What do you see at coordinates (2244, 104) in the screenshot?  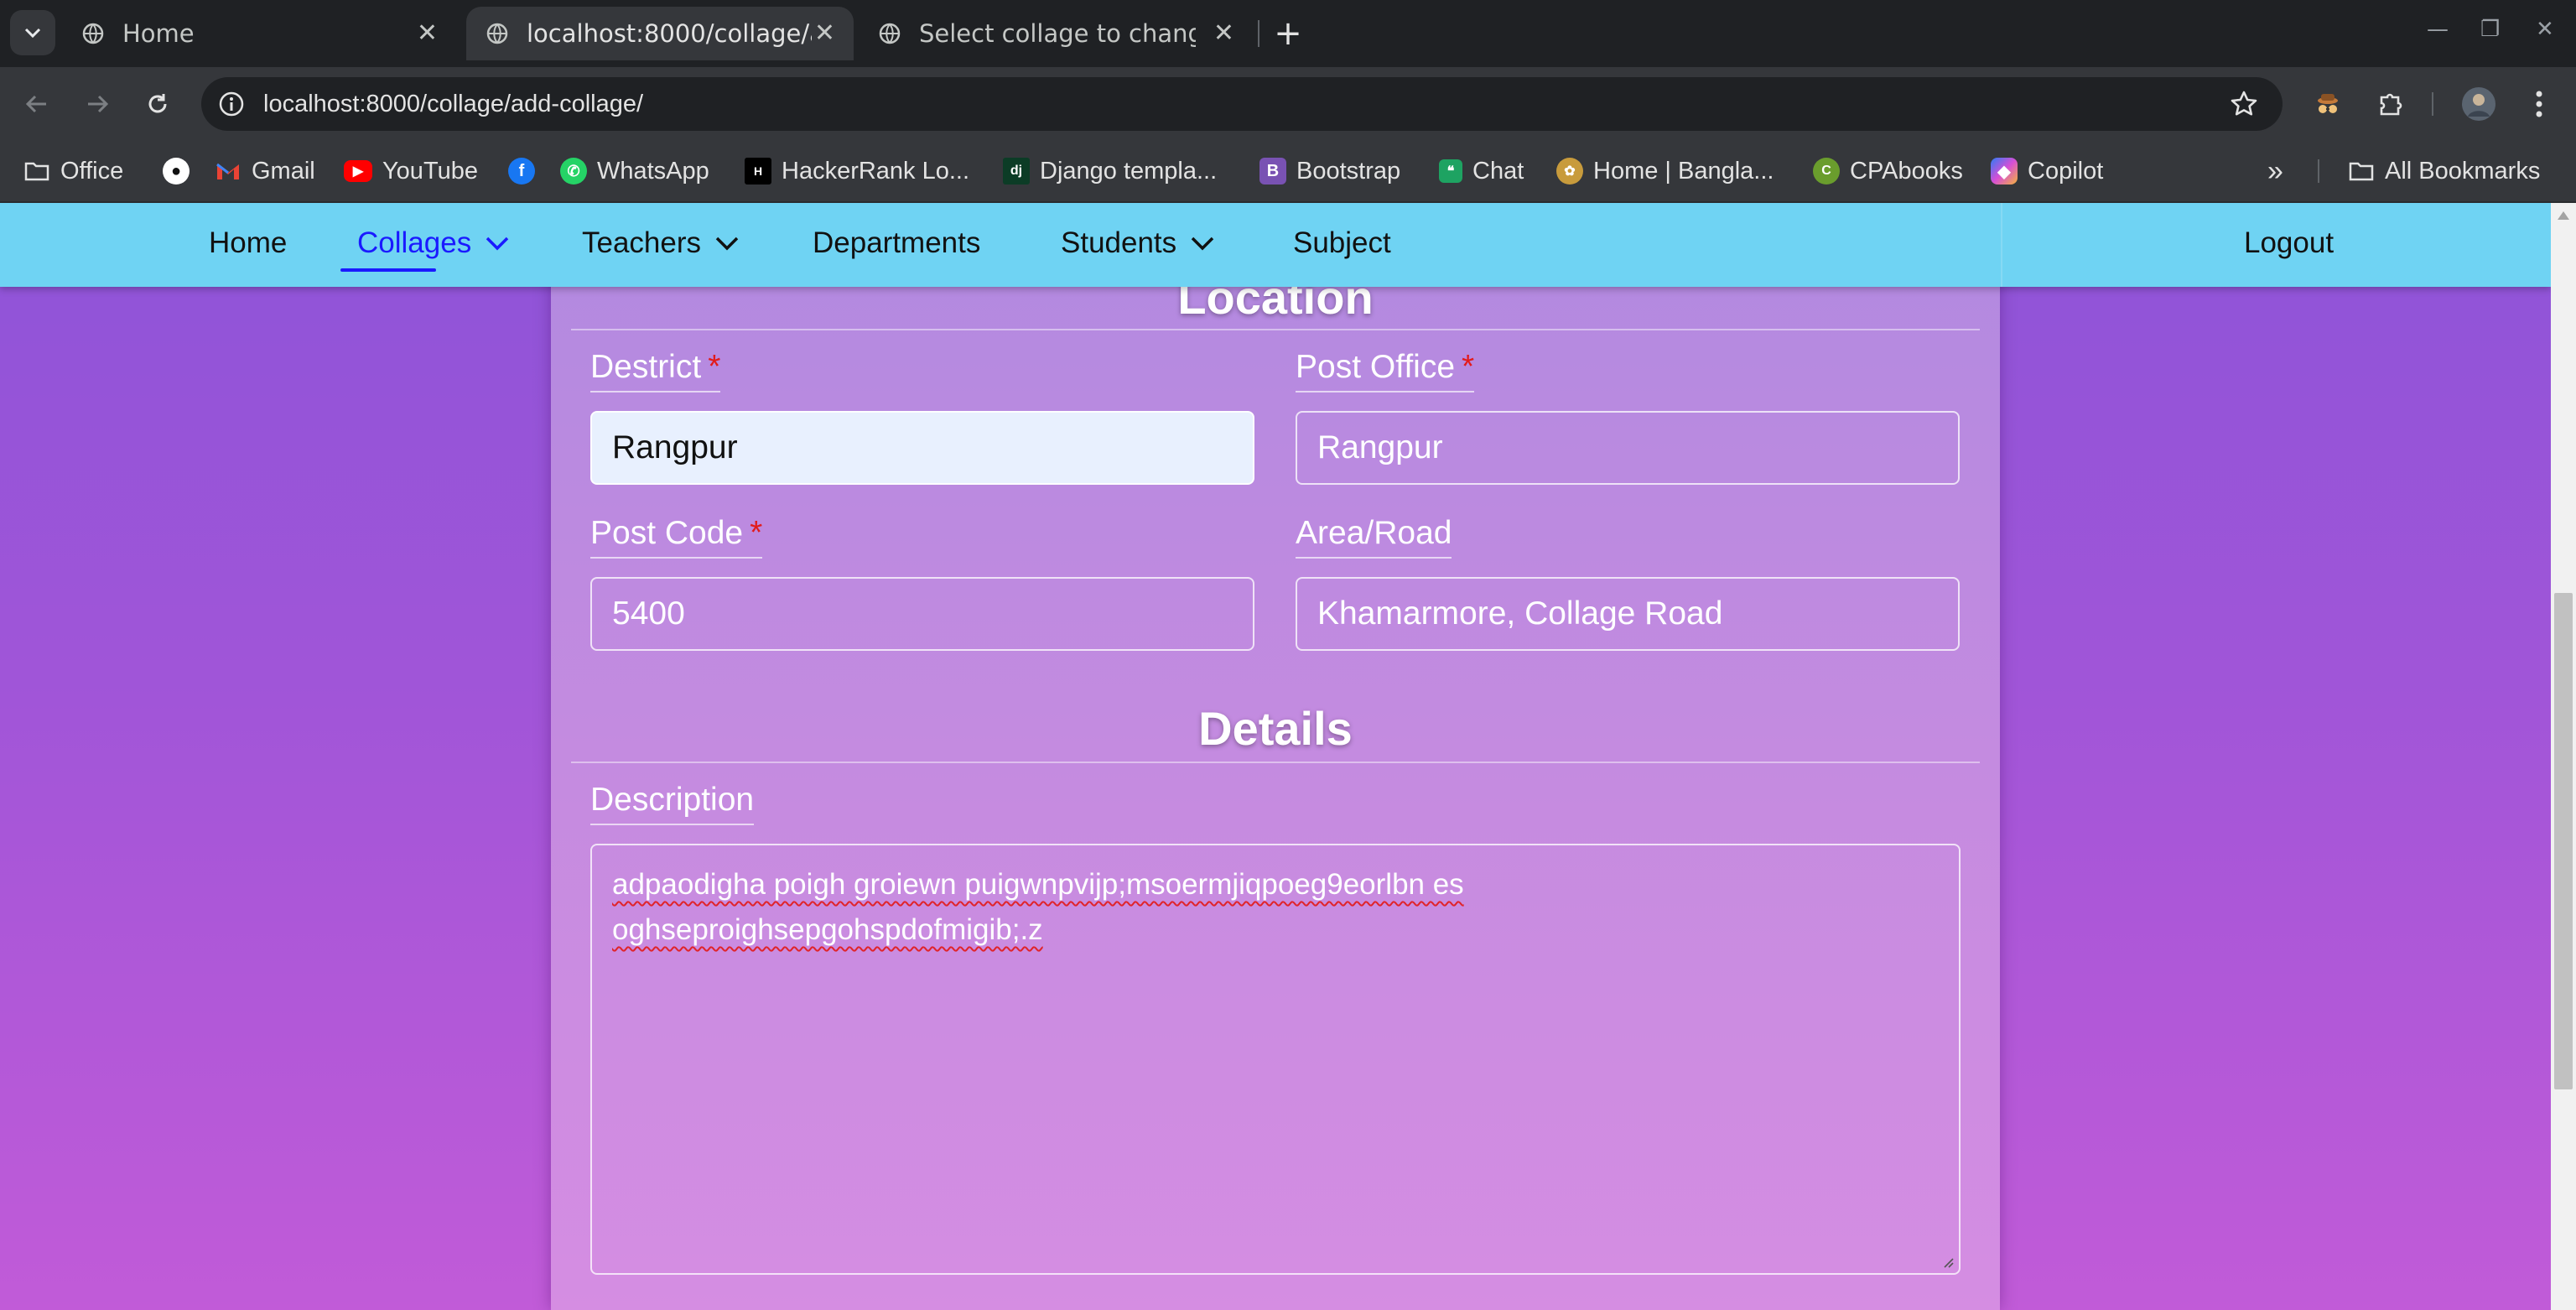 I see `bookmark-star-icon` at bounding box center [2244, 104].